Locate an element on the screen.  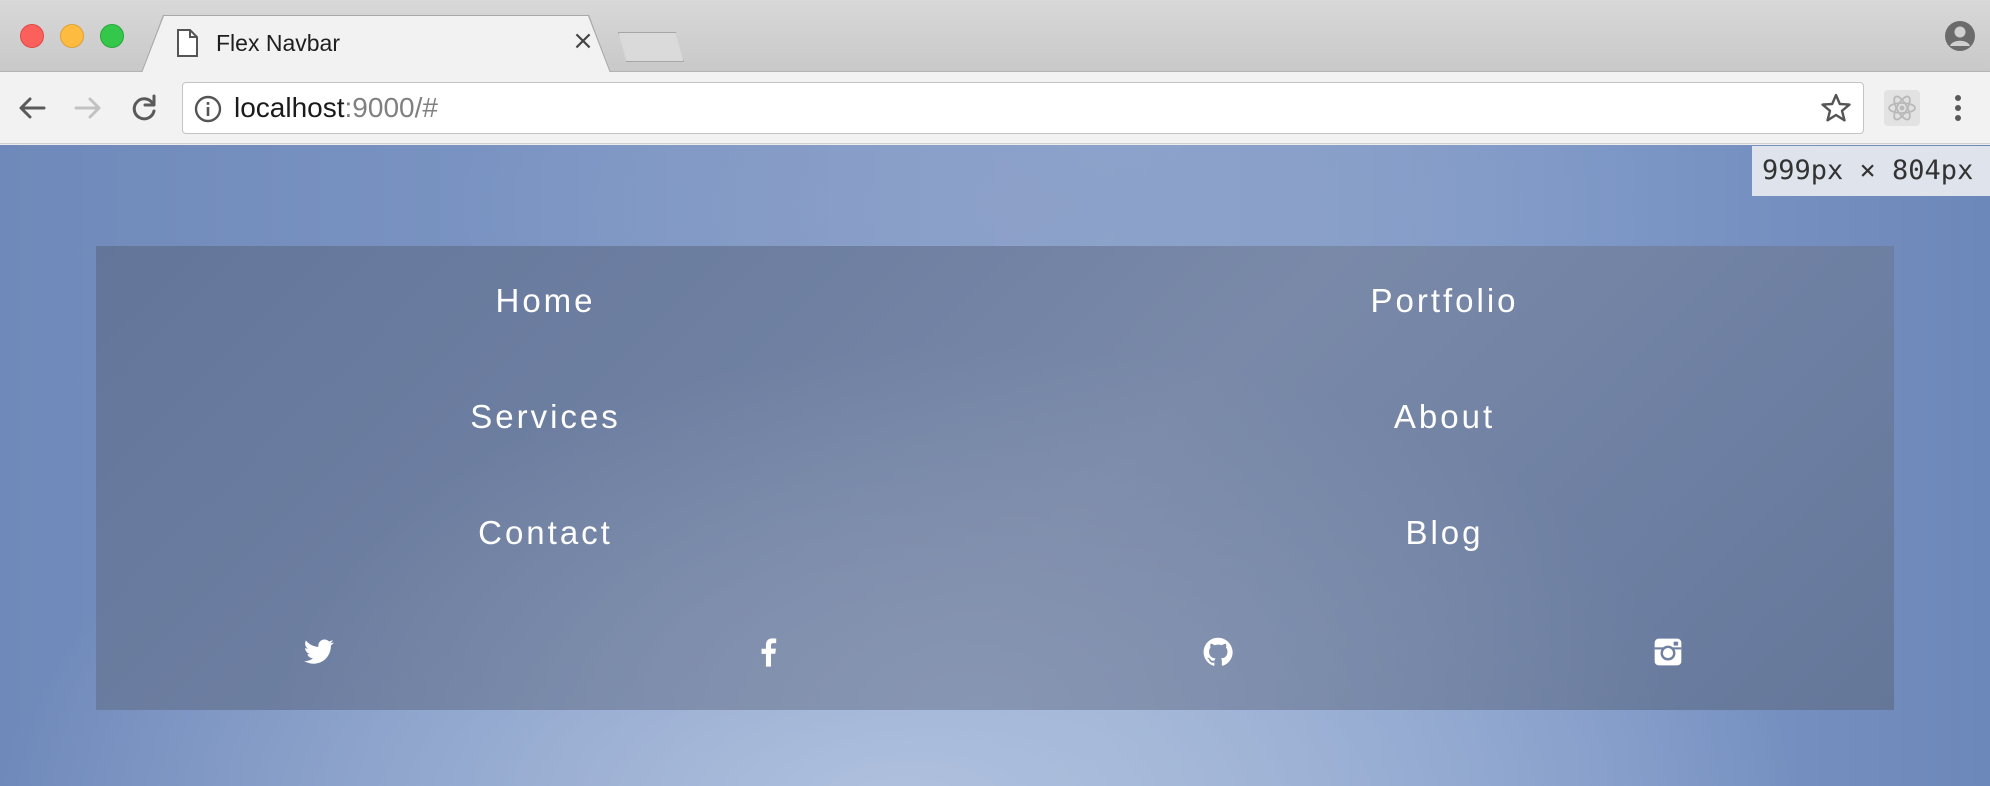
facebook-icon is located at coordinates (769, 652).